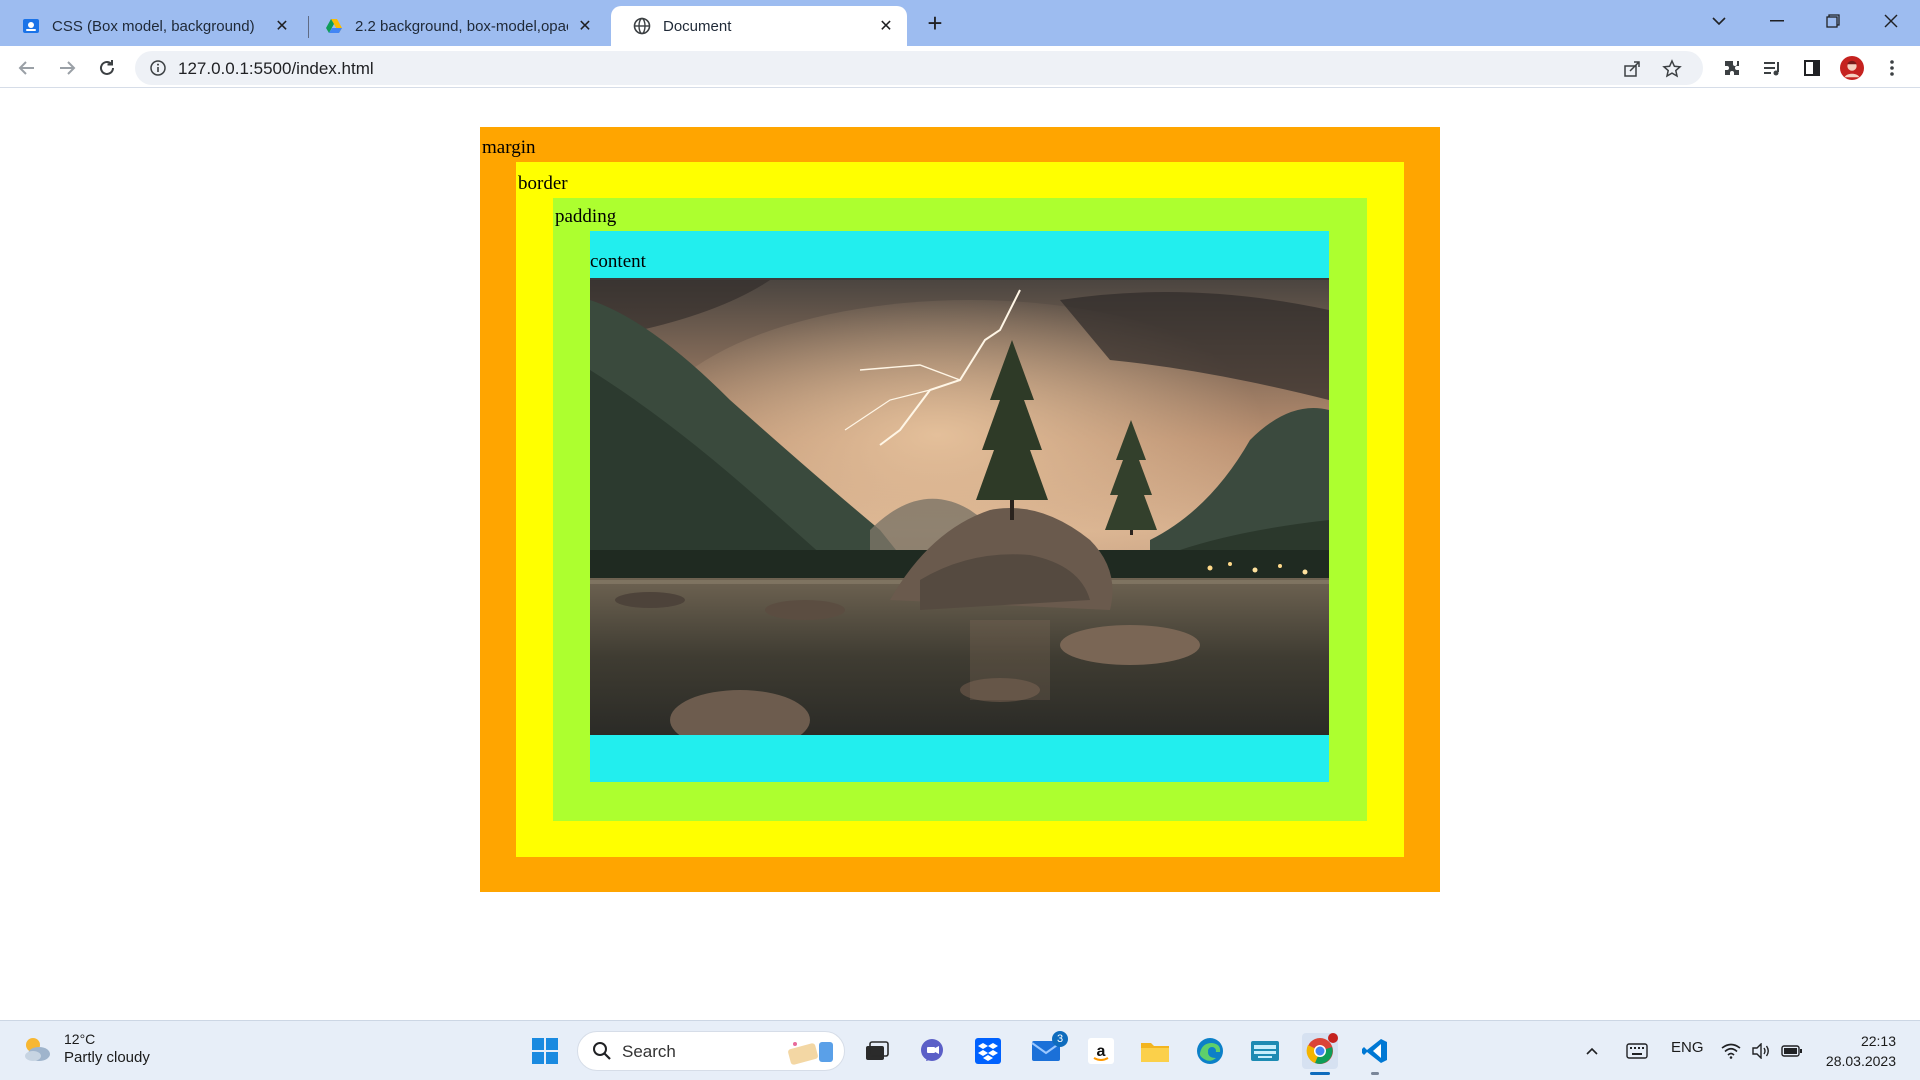  I want to click on border-label: border, so click(543, 183).